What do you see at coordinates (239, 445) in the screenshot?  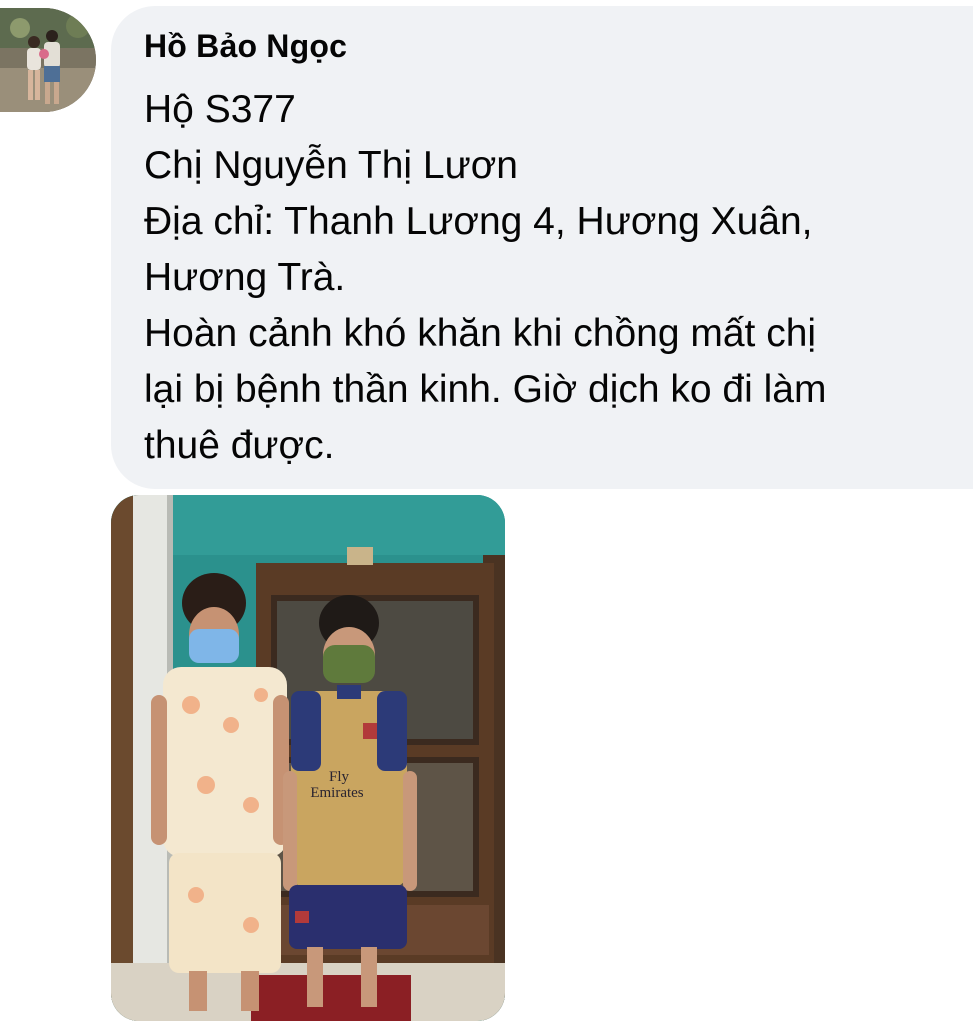 I see `comment-body-line: thuê được.` at bounding box center [239, 445].